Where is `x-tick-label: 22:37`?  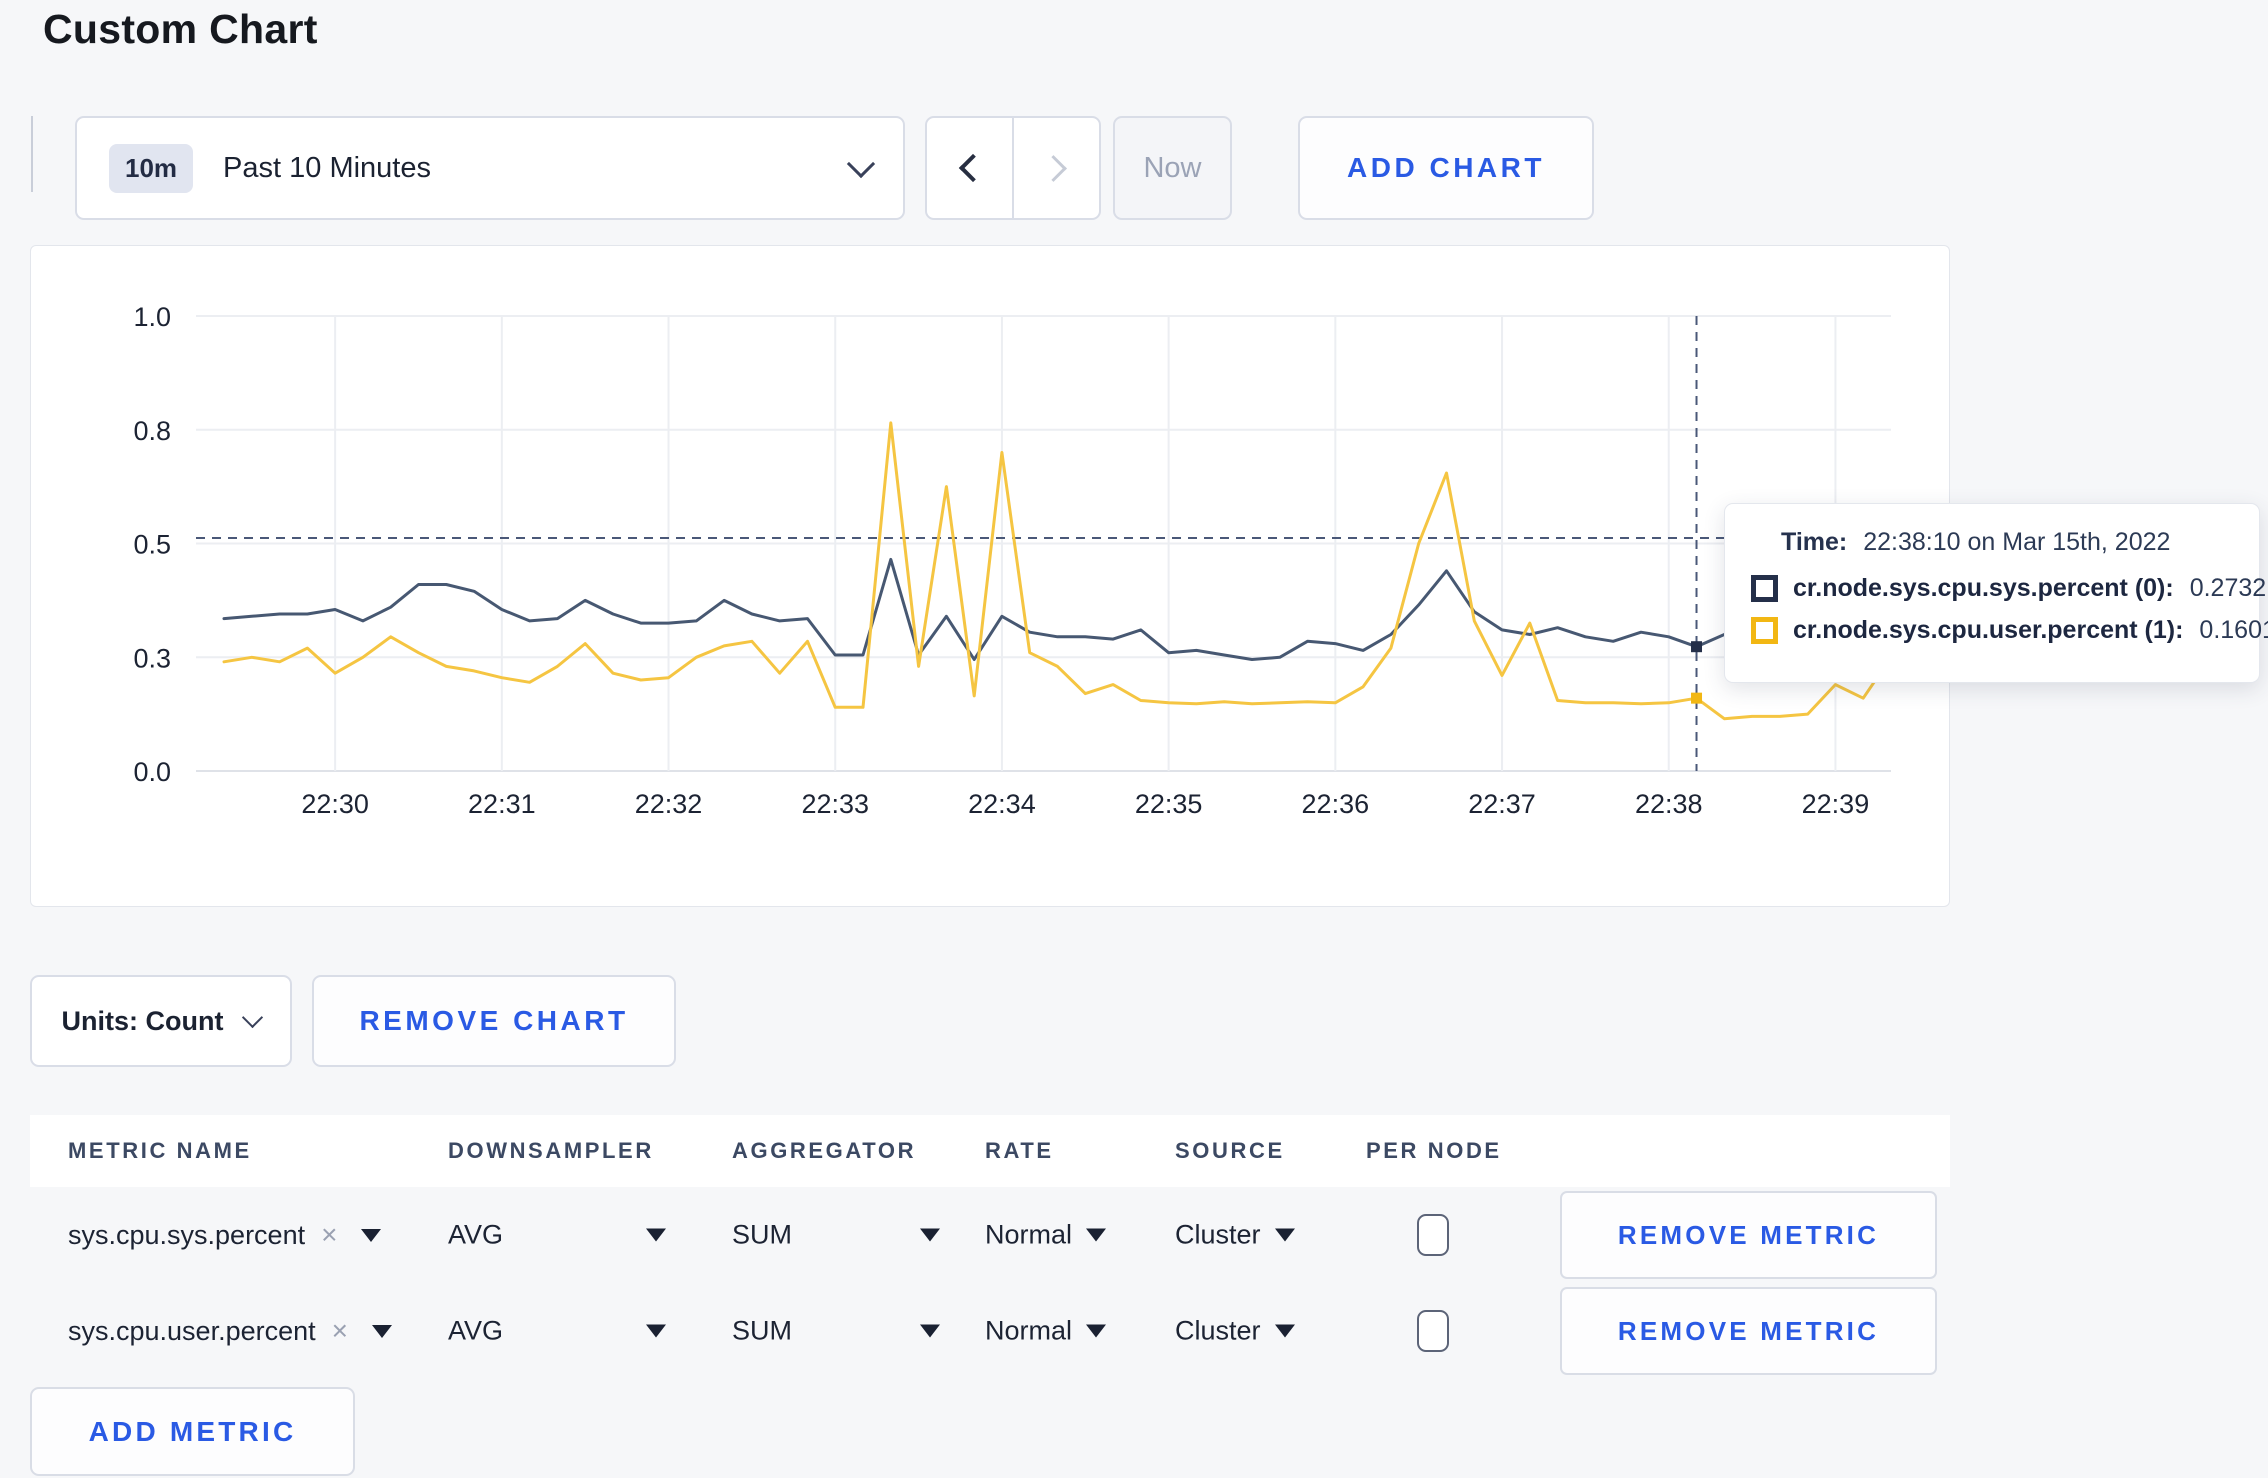
x-tick-label: 22:37 is located at coordinates (1502, 804).